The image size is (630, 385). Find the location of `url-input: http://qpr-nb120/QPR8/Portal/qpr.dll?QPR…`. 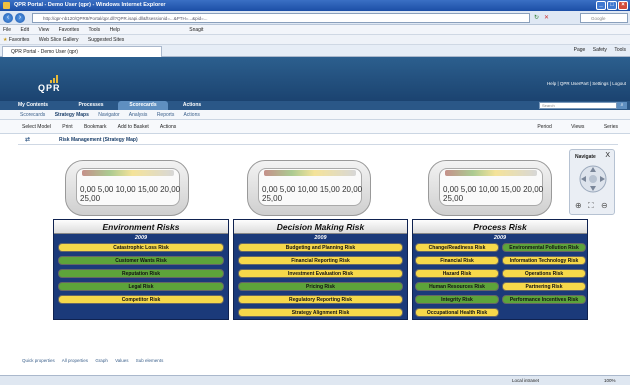

url-input: http://qpr-nb120/QPR8/Portal/qpr.dll?QPR… is located at coordinates (281, 18).